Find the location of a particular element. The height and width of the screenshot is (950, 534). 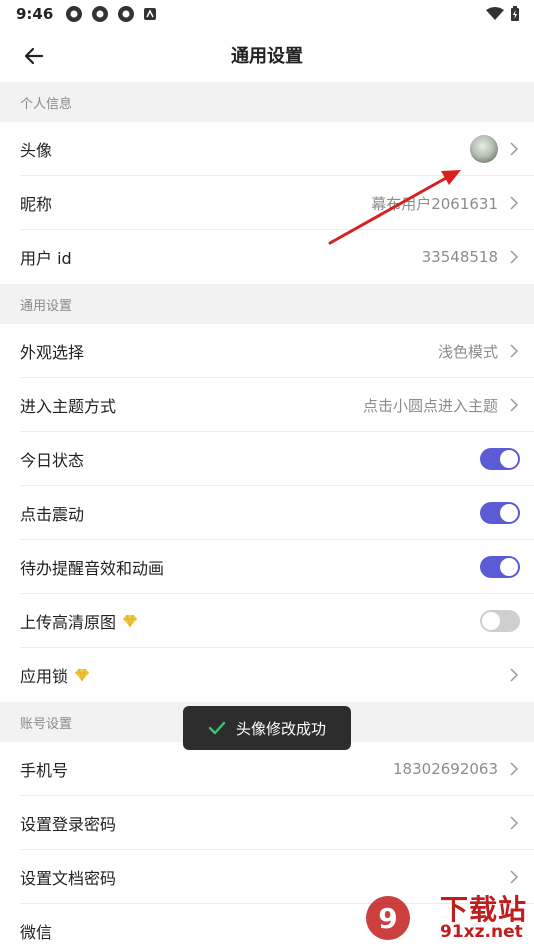

app-lock-label: 应用锁 is located at coordinates (44, 676).